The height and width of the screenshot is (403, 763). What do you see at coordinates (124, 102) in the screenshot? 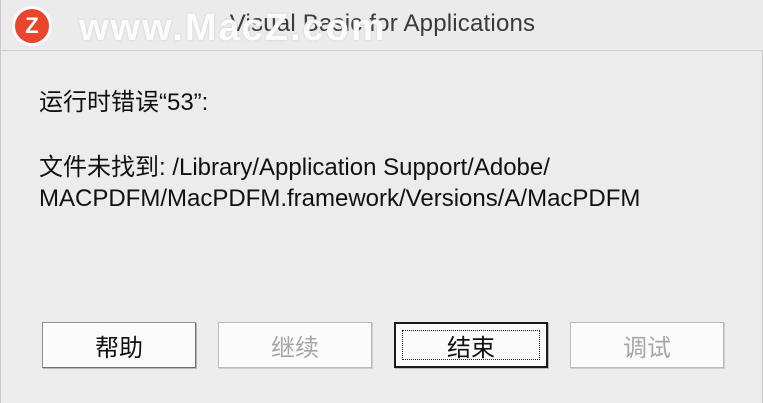
I see `error-title: 运行时错误“53”:` at bounding box center [124, 102].